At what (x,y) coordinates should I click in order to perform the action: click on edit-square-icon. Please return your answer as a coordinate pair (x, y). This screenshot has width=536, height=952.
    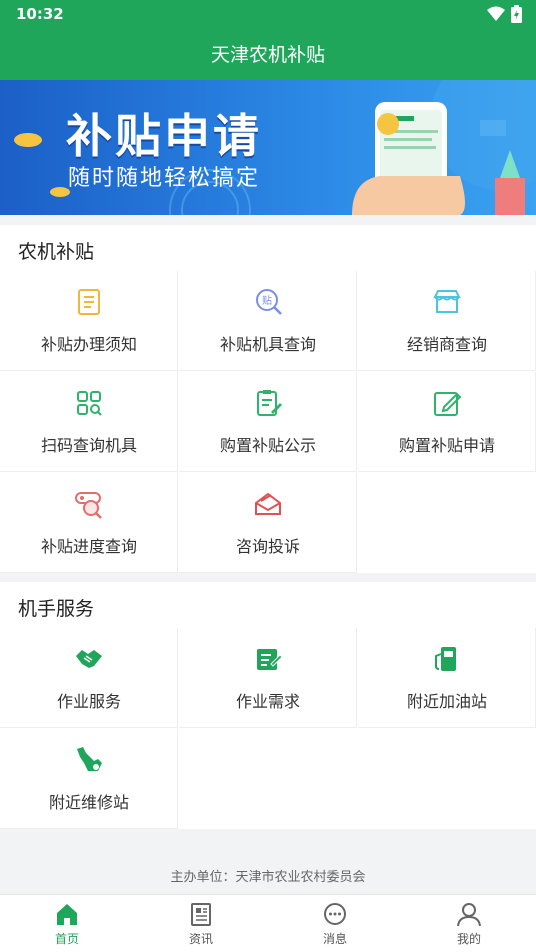
    Looking at the image, I should click on (448, 404).